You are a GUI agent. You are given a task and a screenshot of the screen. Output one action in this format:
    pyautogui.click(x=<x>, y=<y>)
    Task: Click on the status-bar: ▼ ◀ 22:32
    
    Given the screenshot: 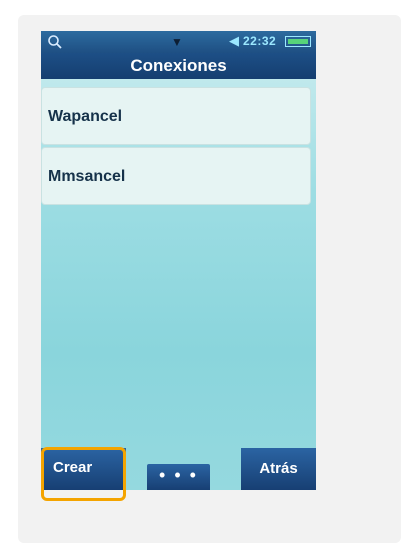 What is the action you would take?
    pyautogui.click(x=178, y=42)
    